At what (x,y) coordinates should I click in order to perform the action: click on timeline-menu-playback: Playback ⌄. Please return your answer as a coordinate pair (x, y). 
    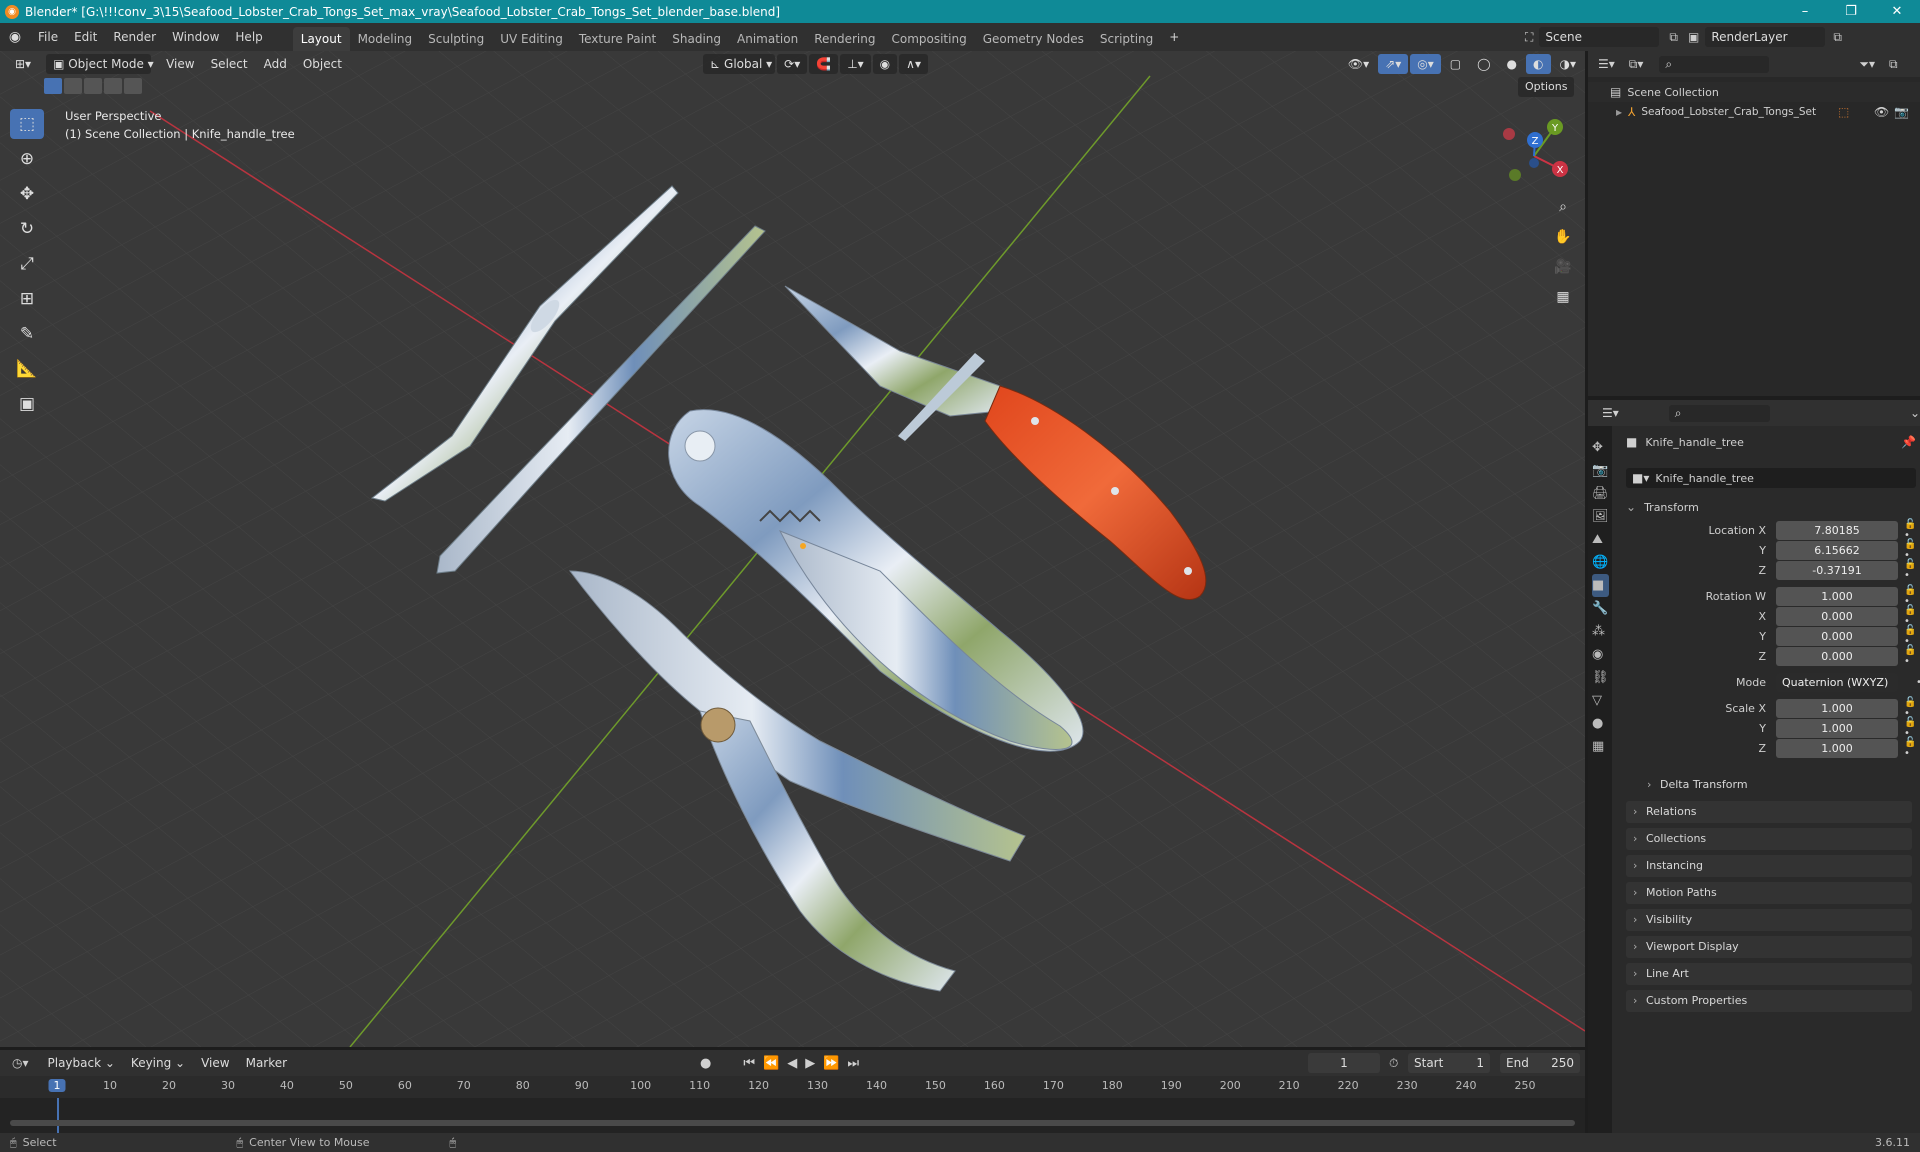
    Looking at the image, I should click on (81, 1063).